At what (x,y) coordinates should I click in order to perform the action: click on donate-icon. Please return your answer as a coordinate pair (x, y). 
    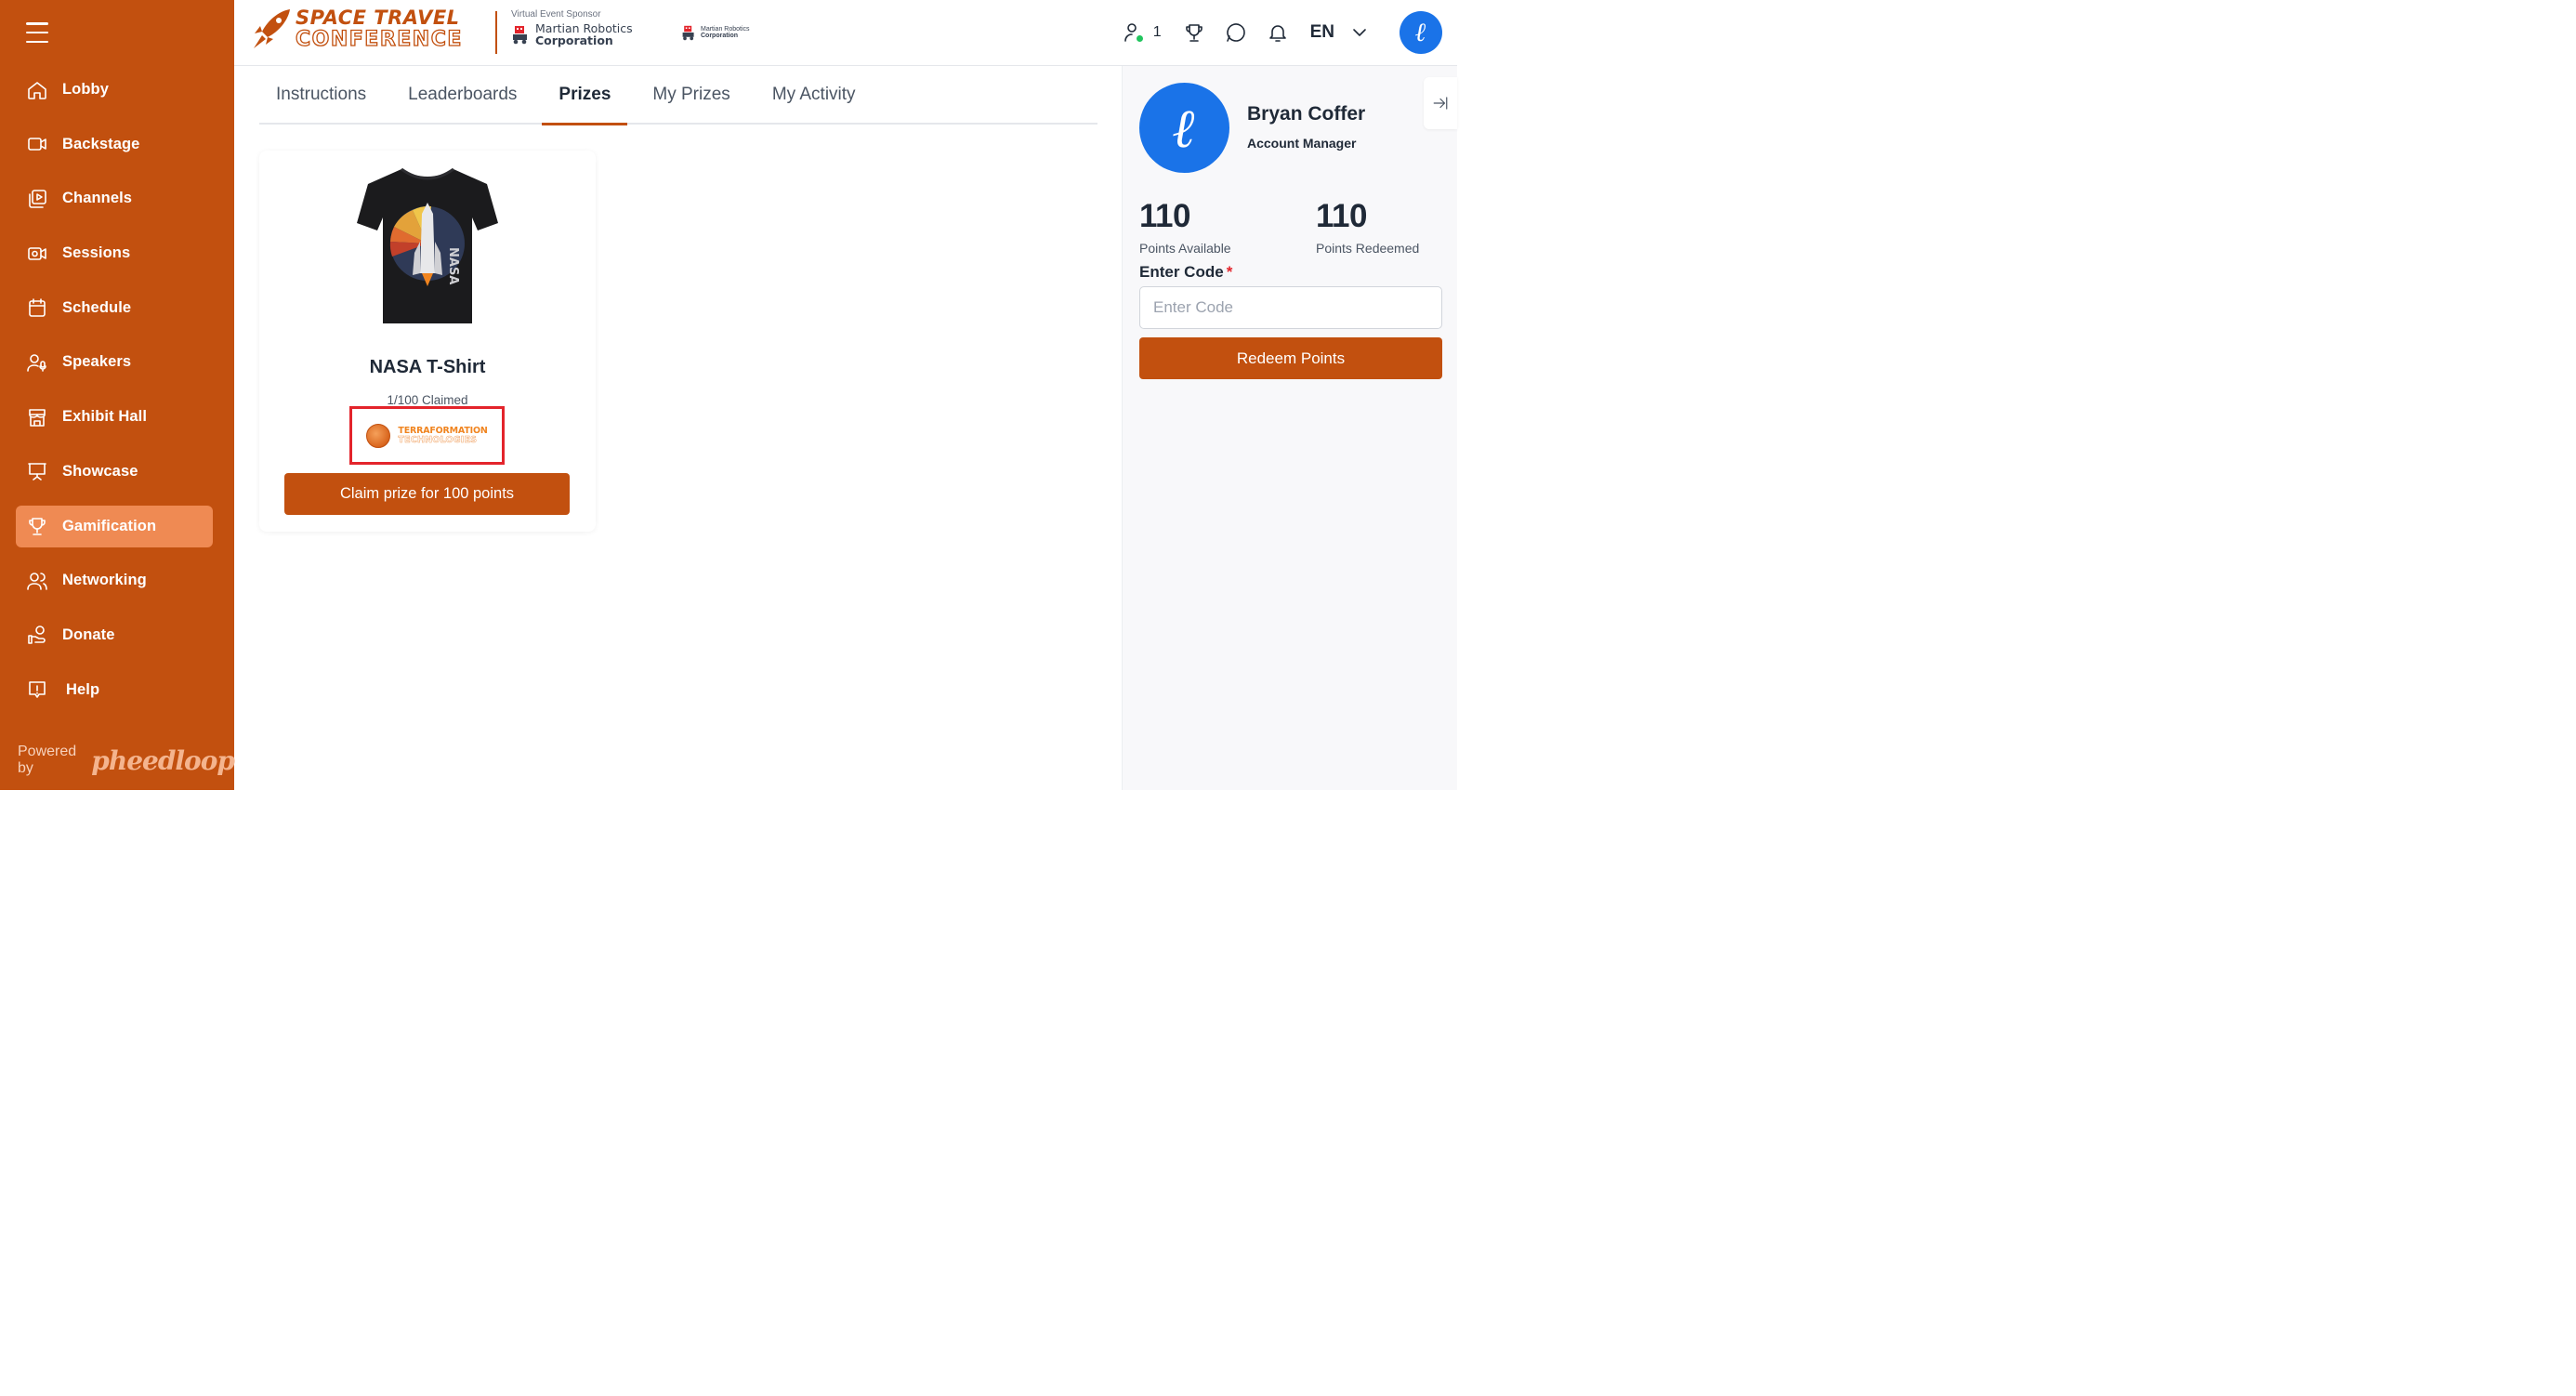
    Looking at the image, I should click on (37, 635).